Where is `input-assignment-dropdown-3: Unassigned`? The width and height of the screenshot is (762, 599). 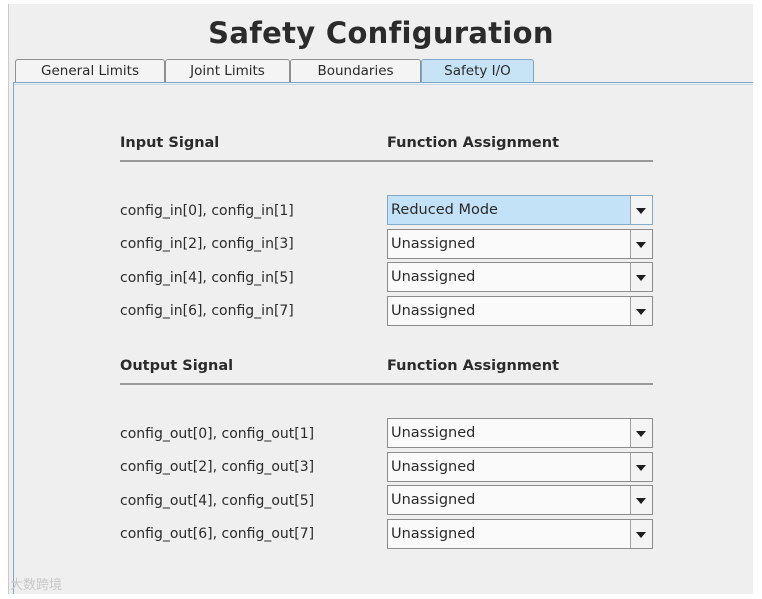 input-assignment-dropdown-3: Unassigned is located at coordinates (520, 311).